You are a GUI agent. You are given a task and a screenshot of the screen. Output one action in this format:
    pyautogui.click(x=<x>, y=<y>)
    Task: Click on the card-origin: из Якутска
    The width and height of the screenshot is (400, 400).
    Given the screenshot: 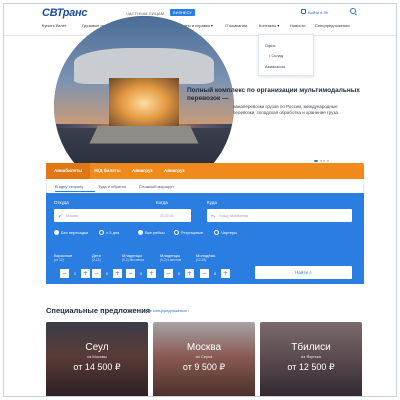 What is the action you would take?
    pyautogui.click(x=311, y=356)
    